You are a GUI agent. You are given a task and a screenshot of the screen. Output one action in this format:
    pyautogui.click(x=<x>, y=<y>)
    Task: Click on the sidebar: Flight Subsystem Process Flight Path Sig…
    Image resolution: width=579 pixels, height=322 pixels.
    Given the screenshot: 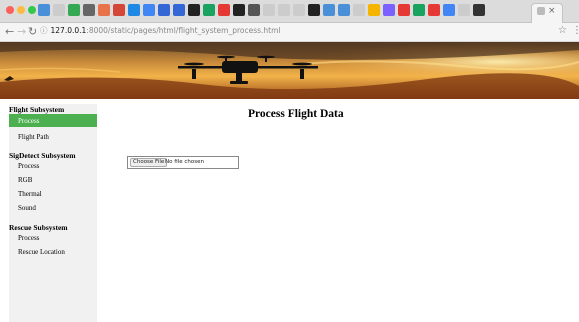 What is the action you would take?
    pyautogui.click(x=53, y=213)
    